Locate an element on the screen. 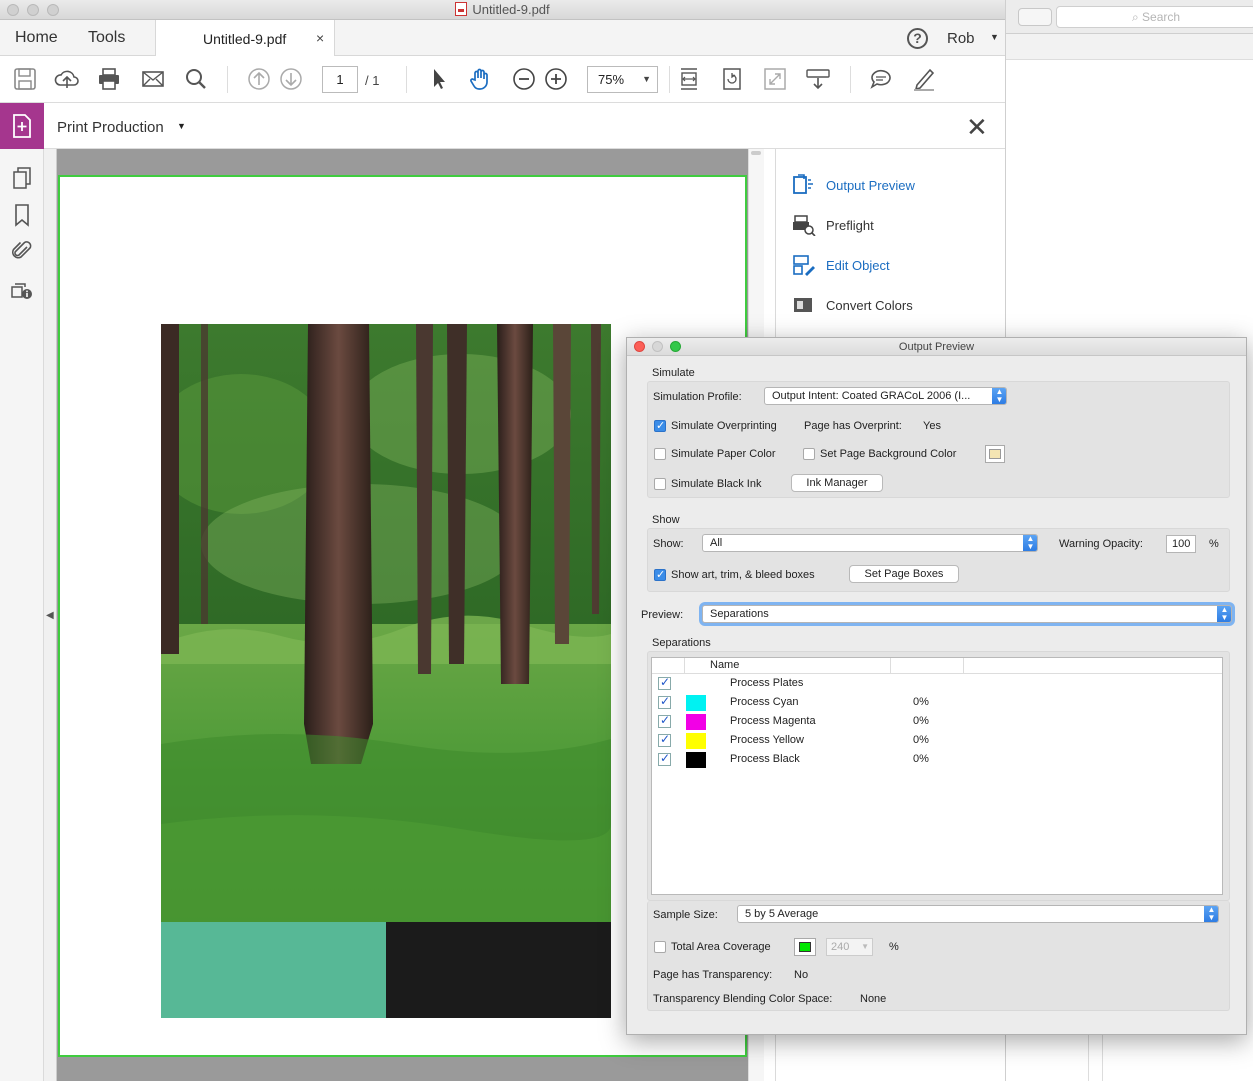 The image size is (1253, 1081). dialog-title: Output Preview is located at coordinates (936, 347).